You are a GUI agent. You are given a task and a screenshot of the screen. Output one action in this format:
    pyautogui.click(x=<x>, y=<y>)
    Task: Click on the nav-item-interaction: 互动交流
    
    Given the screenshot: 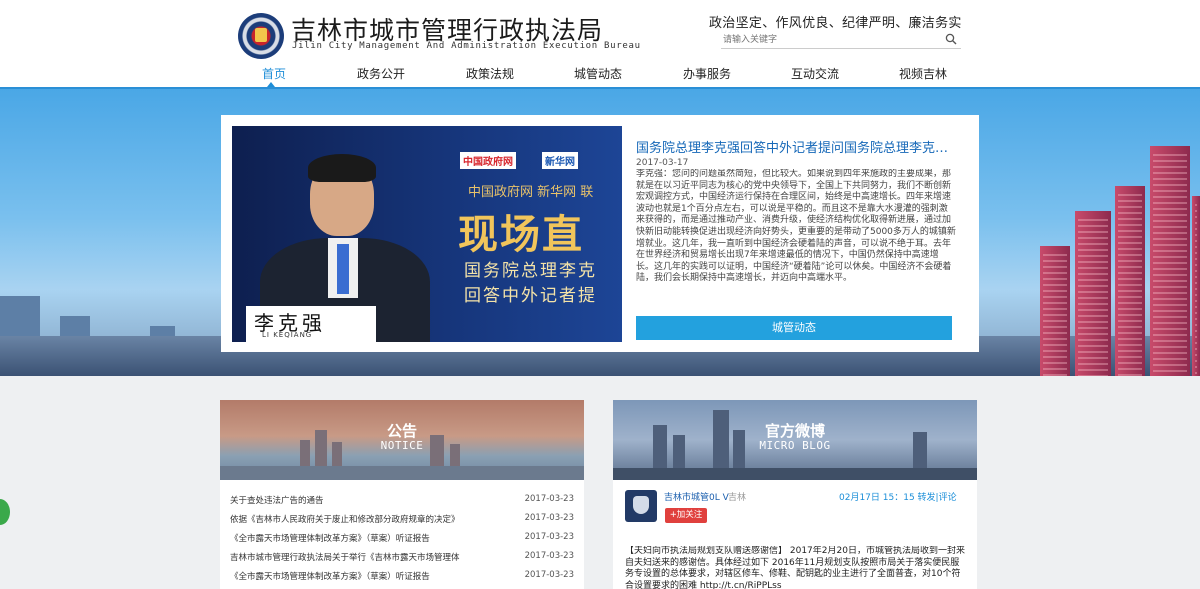 What is the action you would take?
    pyautogui.click(x=815, y=73)
    